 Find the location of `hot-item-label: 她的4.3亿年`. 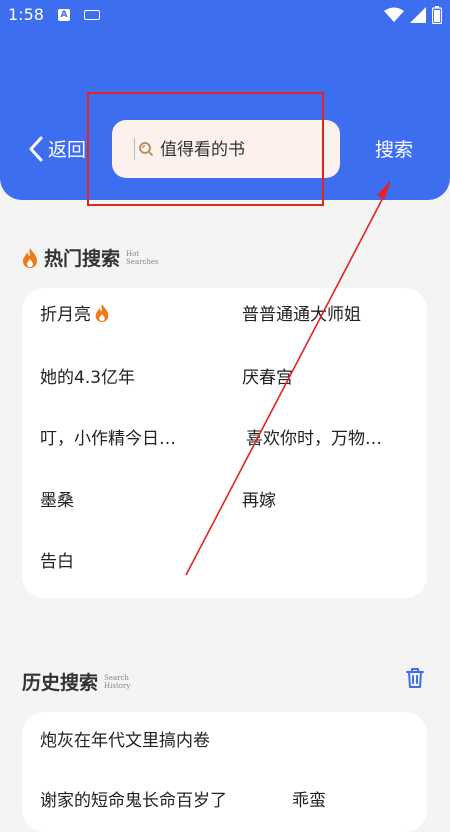

hot-item-label: 她的4.3亿年 is located at coordinates (88, 378).